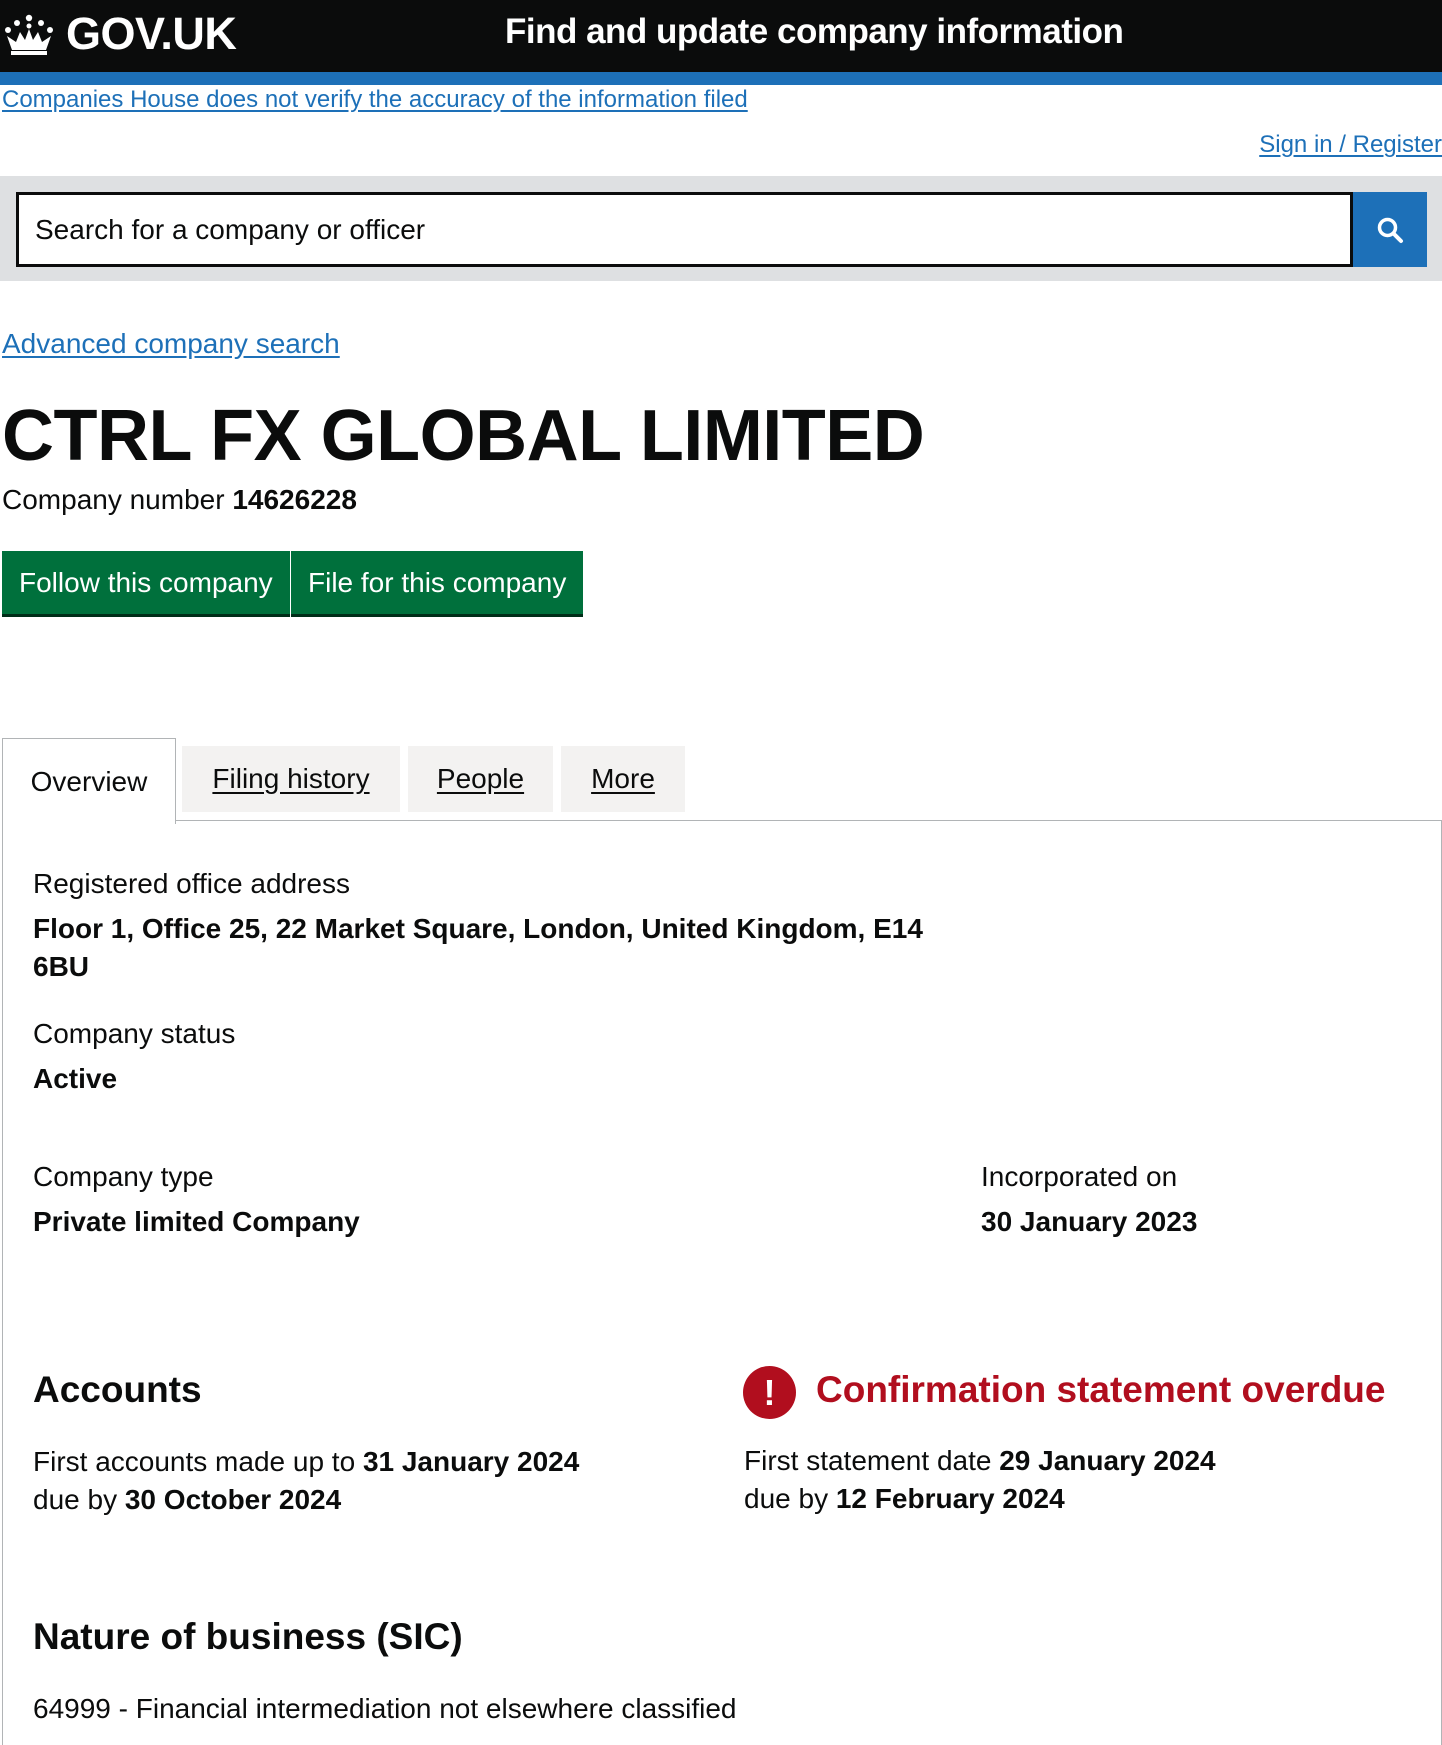  I want to click on company-number: Company number 14626228, so click(179, 500).